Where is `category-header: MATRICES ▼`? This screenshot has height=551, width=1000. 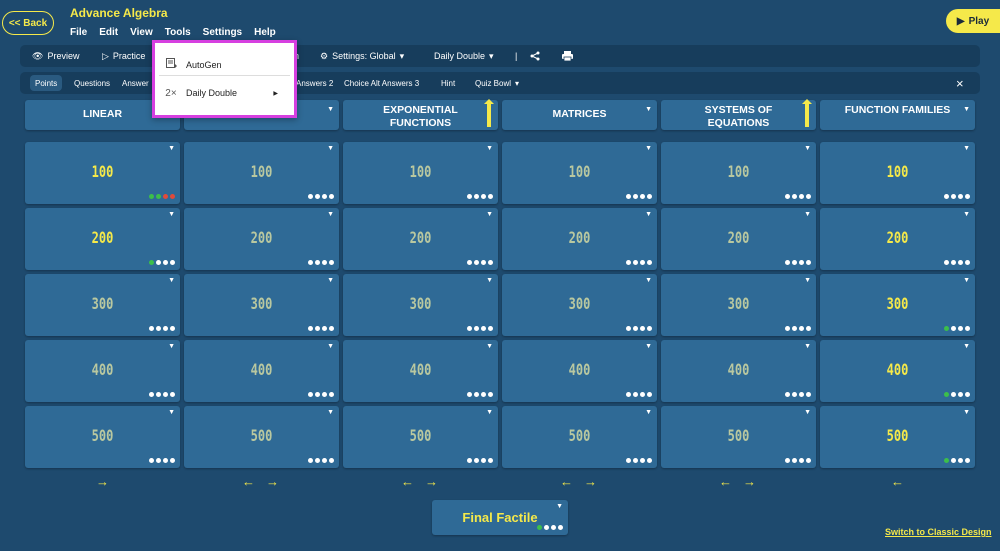
category-header: MATRICES ▼ is located at coordinates (579, 115).